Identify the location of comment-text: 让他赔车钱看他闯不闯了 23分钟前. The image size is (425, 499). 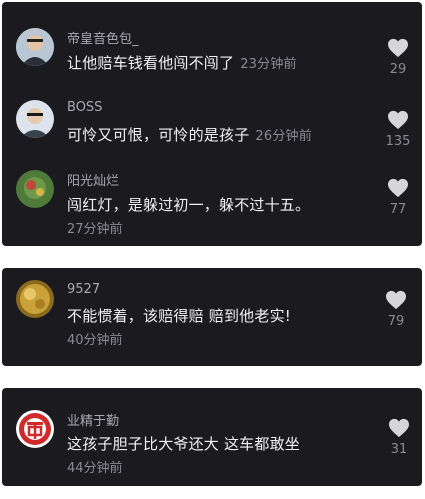
(182, 62).